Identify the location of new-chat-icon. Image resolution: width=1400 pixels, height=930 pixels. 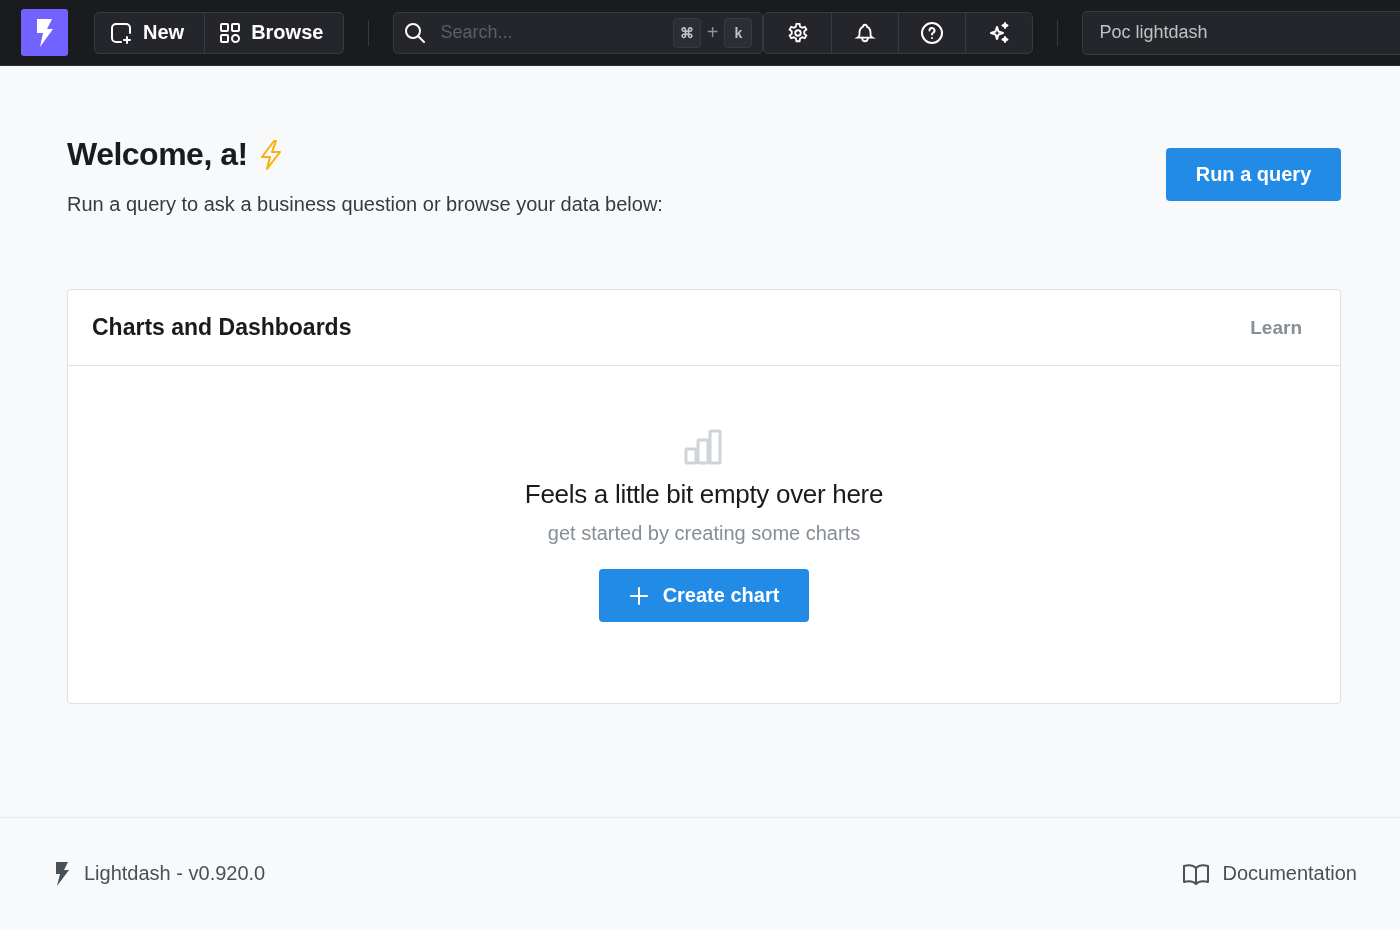
(121, 32).